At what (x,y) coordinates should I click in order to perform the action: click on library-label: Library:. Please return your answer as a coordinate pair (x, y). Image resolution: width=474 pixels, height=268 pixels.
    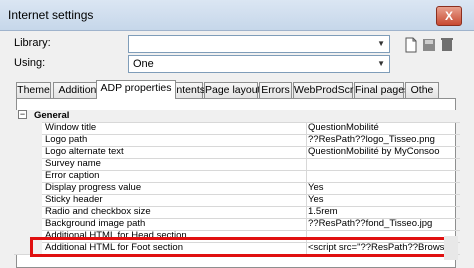
    Looking at the image, I should click on (32, 43).